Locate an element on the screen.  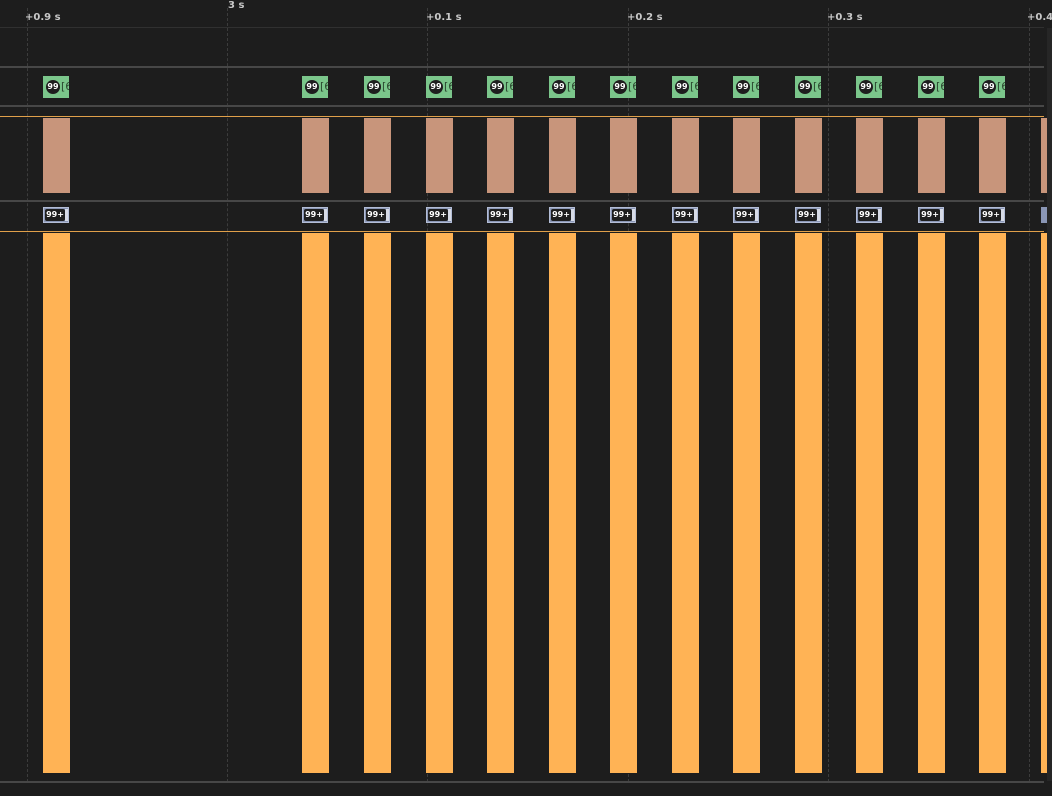
time-ruler: +0.9 s 3 s +0.1 s +0.2 s +0.3 s +0.4 s is located at coordinates (526, 14).